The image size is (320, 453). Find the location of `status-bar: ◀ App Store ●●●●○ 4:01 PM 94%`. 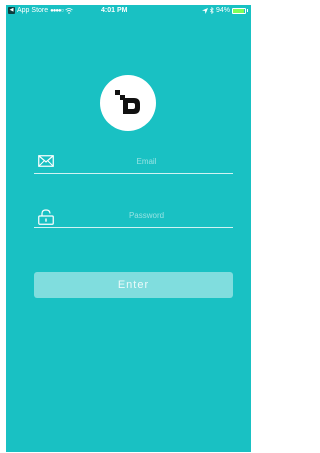

status-bar: ◀ App Store ●●●●○ 4:01 PM 94% is located at coordinates (128, 11).